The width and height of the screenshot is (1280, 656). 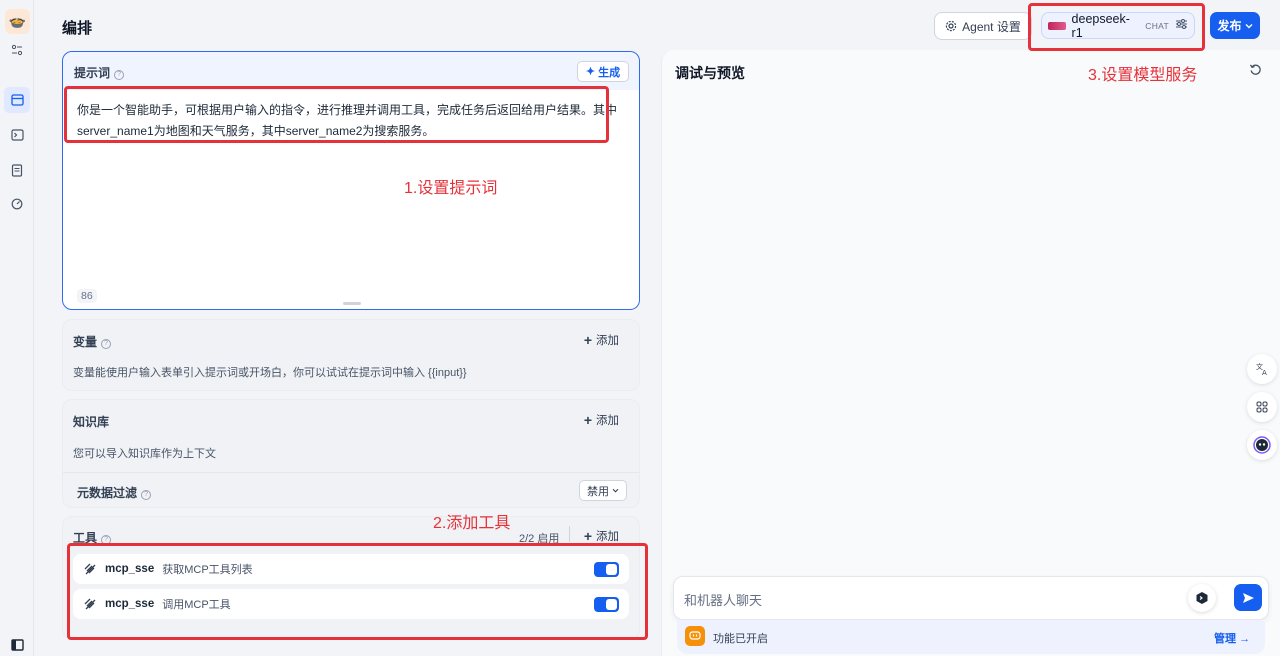 I want to click on model-switch-icon, so click(x=1202, y=598).